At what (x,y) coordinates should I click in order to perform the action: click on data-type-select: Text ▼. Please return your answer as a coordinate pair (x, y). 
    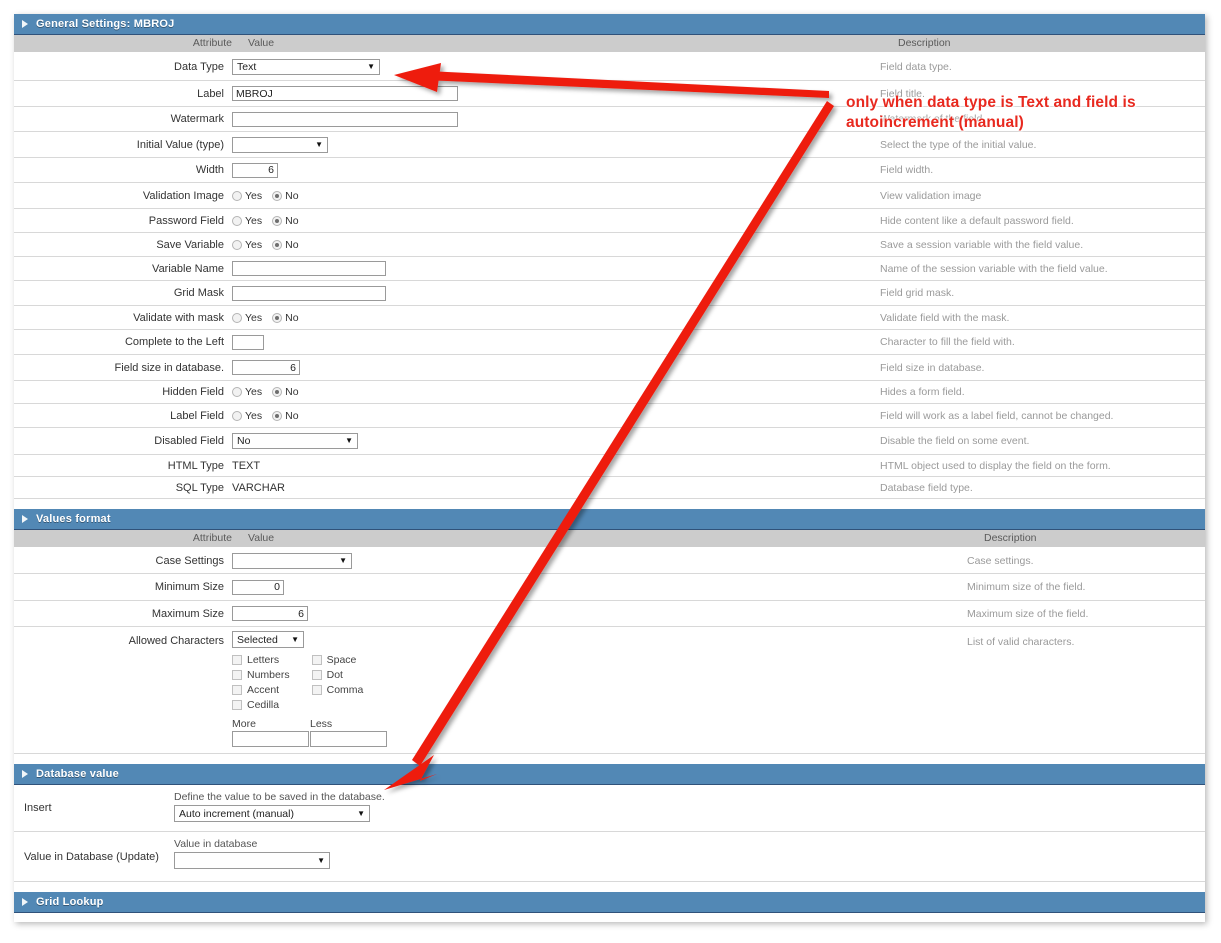
    Looking at the image, I should click on (306, 66).